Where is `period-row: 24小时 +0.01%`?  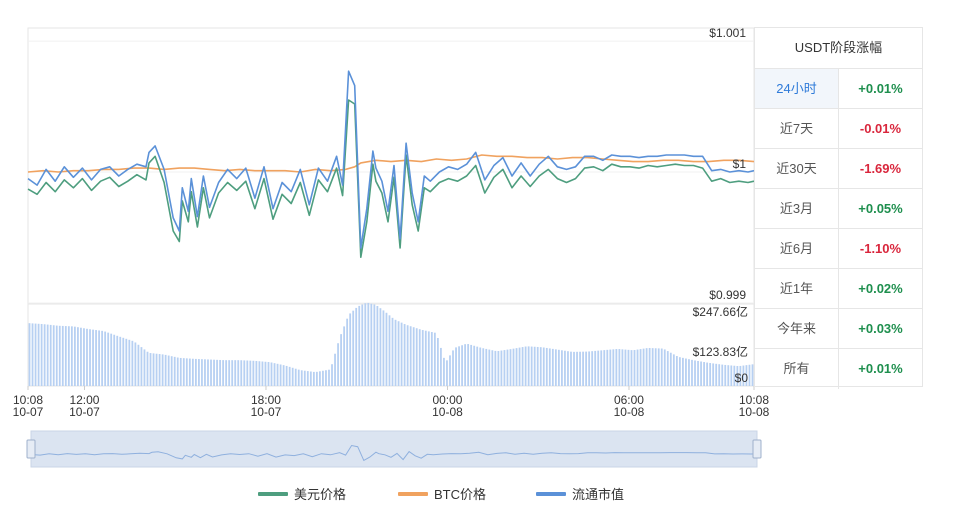 period-row: 24小时 +0.01% is located at coordinates (838, 89).